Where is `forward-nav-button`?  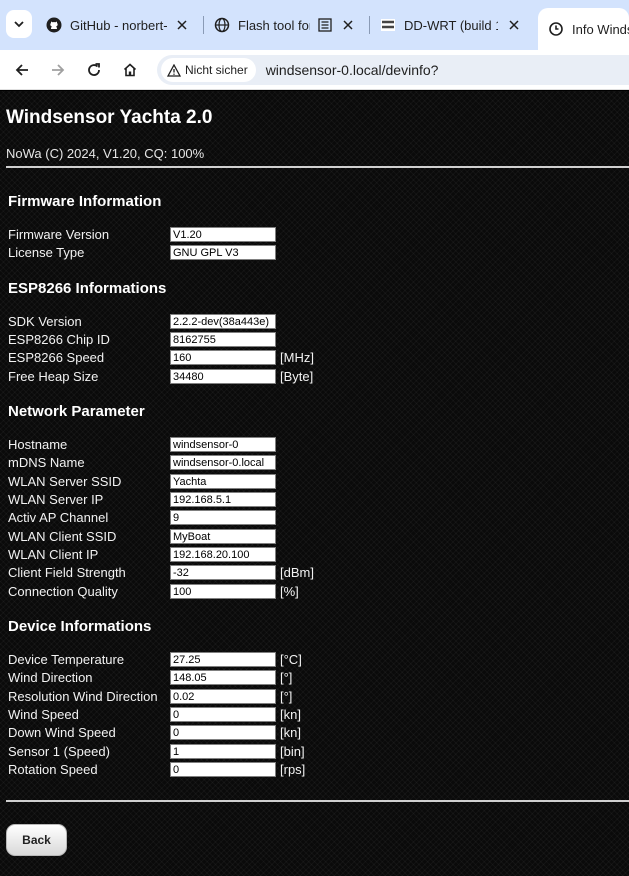
forward-nav-button is located at coordinates (58, 70).